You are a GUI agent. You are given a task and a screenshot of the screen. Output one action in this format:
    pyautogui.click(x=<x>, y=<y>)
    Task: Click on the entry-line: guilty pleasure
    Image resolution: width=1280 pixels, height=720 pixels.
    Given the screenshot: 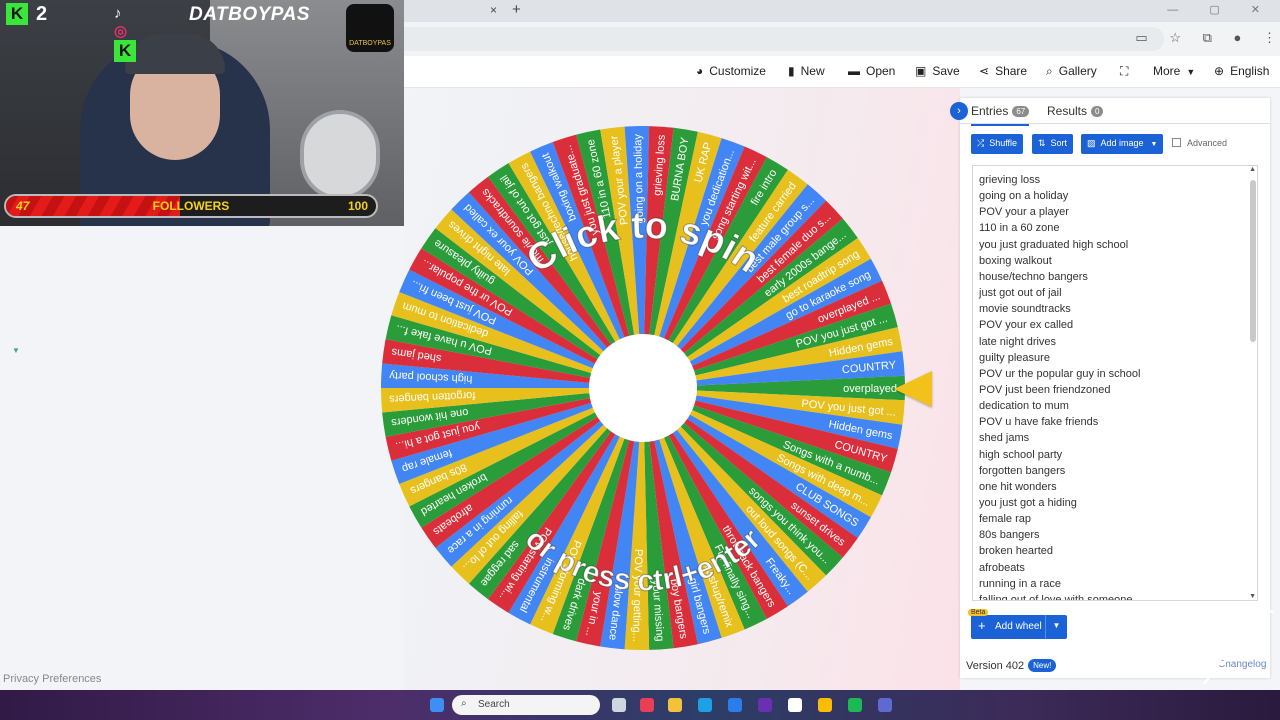 What is the action you would take?
    pyautogui.click(x=1014, y=358)
    